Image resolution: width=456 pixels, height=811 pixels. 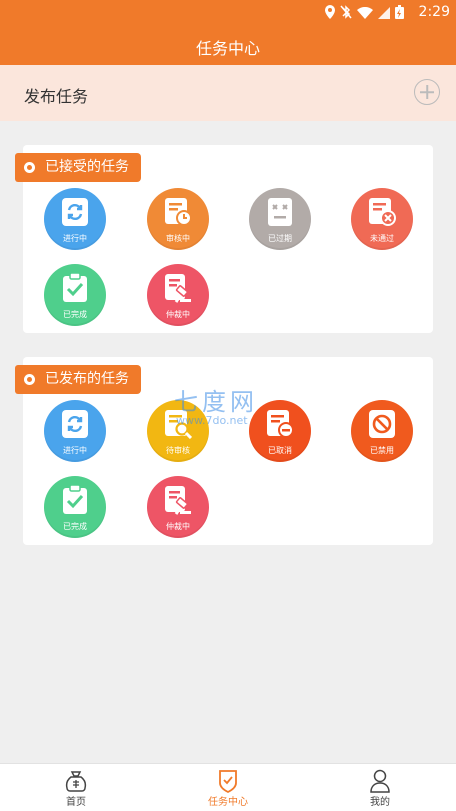 I want to click on document-clock-icon, so click(x=178, y=212).